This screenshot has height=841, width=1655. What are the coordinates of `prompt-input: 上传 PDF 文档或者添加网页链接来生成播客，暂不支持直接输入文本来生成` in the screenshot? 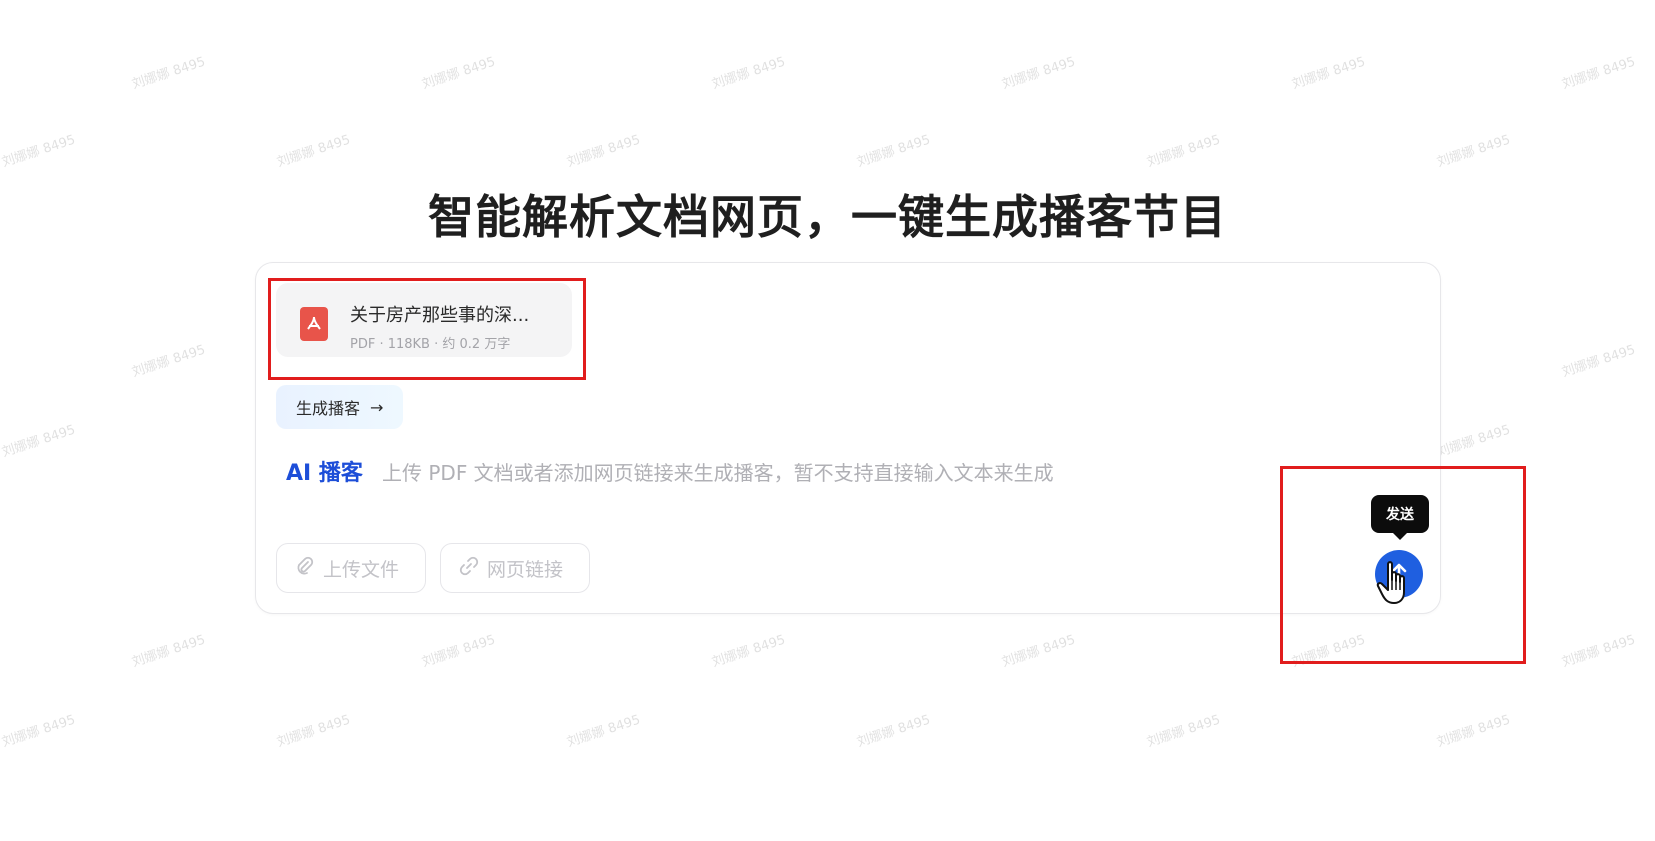 It's located at (718, 471).